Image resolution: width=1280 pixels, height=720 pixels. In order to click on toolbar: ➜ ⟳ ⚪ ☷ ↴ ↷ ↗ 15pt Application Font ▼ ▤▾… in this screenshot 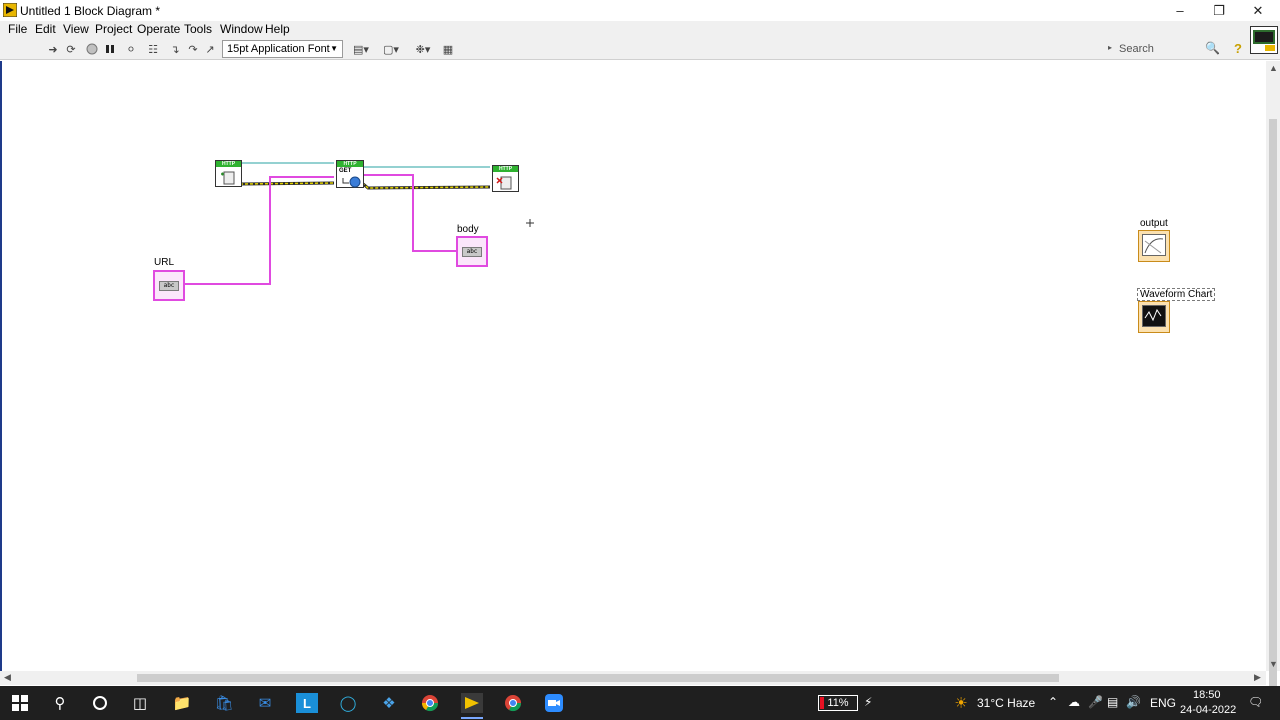, I will do `click(640, 49)`.